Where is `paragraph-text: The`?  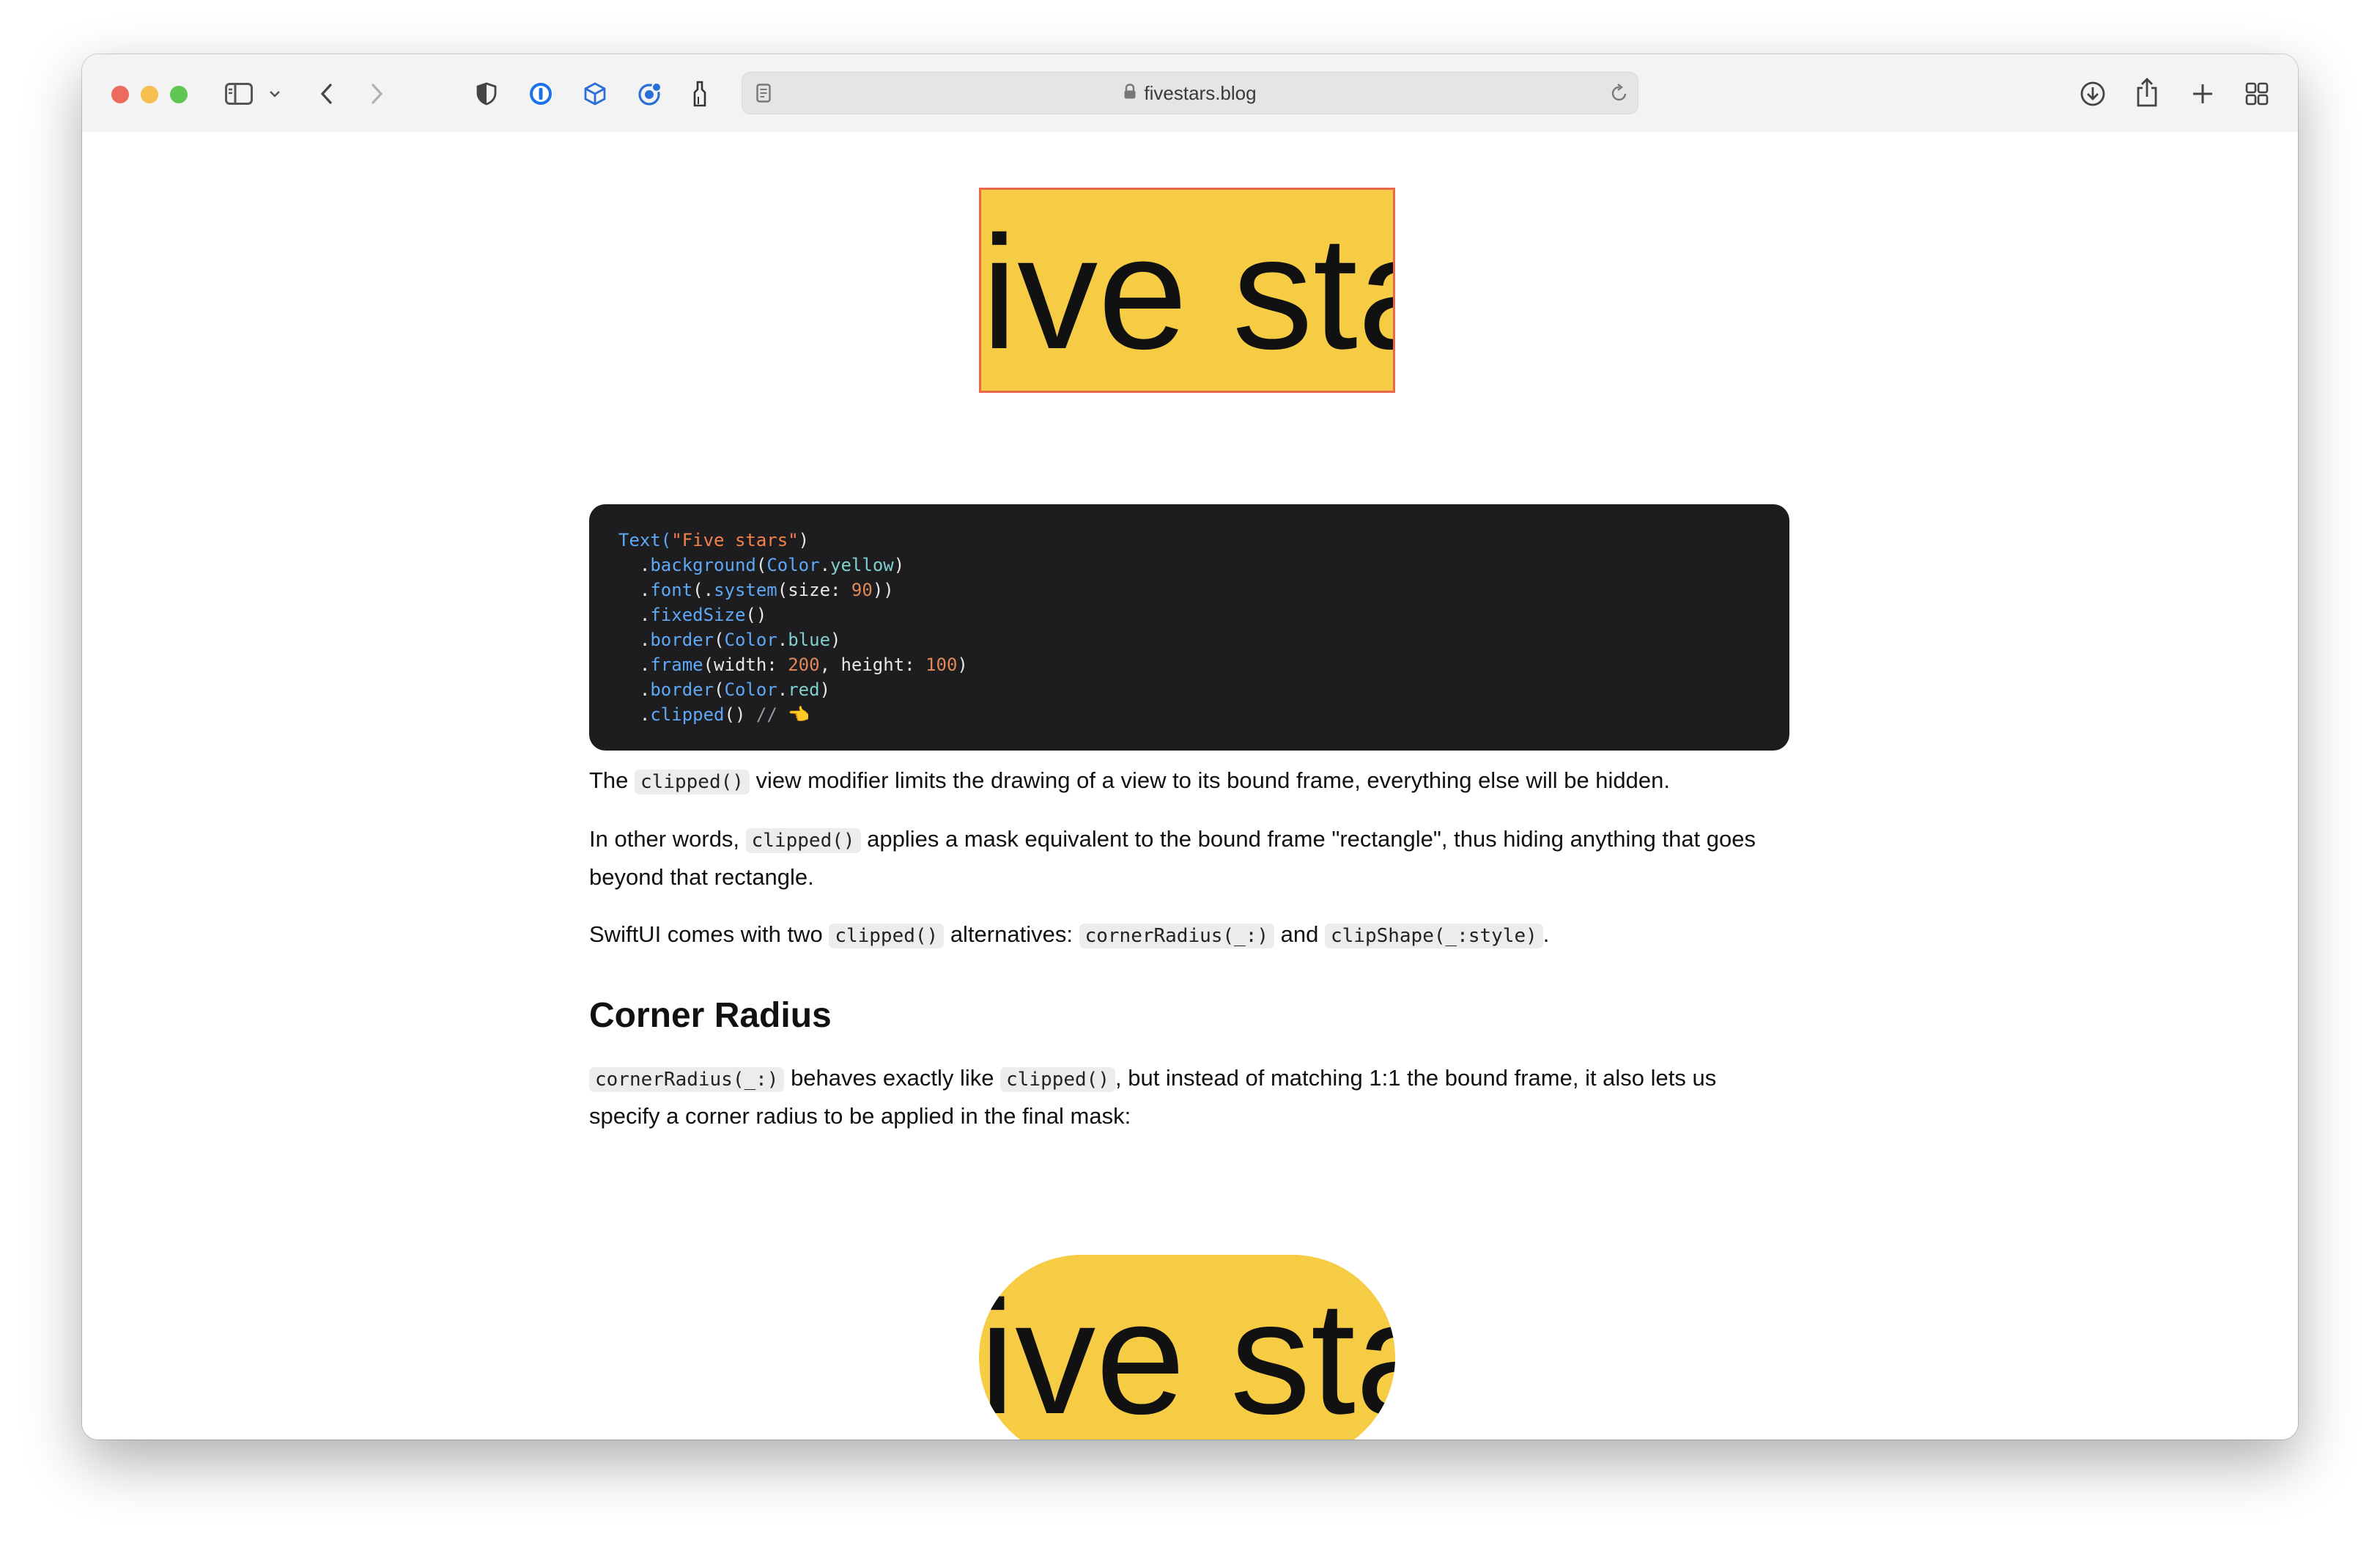
paragraph-text: The is located at coordinates (612, 780).